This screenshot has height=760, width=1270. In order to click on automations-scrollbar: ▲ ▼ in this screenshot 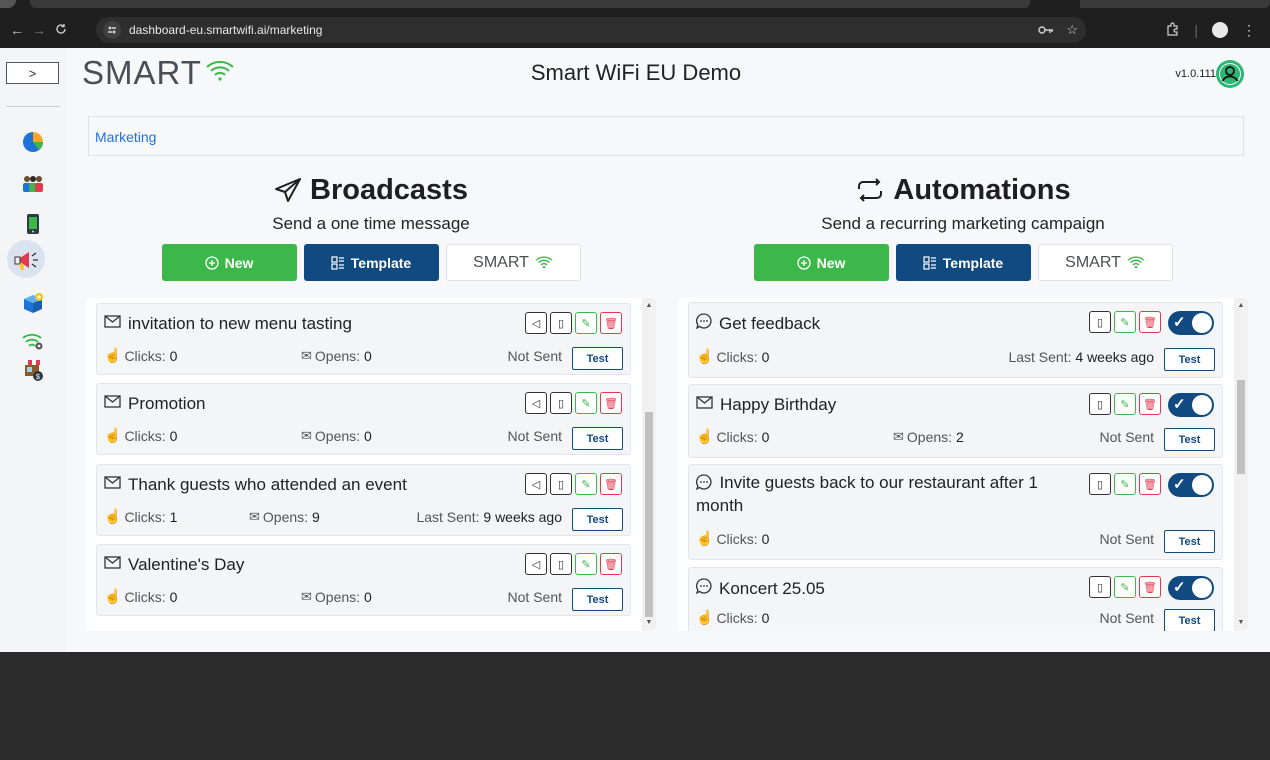, I will do `click(1241, 464)`.